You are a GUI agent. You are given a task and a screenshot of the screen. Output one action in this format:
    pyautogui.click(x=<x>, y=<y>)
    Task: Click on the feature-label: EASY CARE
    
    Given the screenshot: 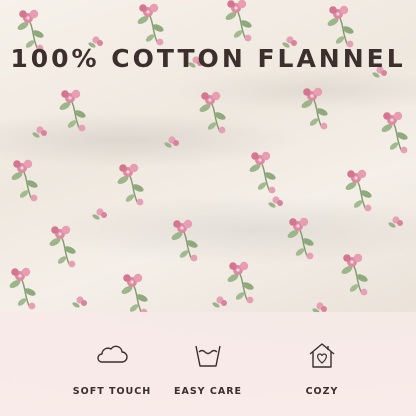 What is the action you would take?
    pyautogui.click(x=208, y=391)
    